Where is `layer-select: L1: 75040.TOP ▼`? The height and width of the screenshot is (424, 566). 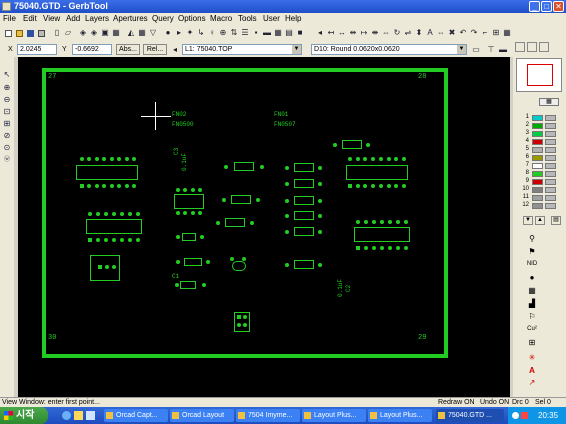 layer-select: L1: 75040.TOP ▼ is located at coordinates (242, 49).